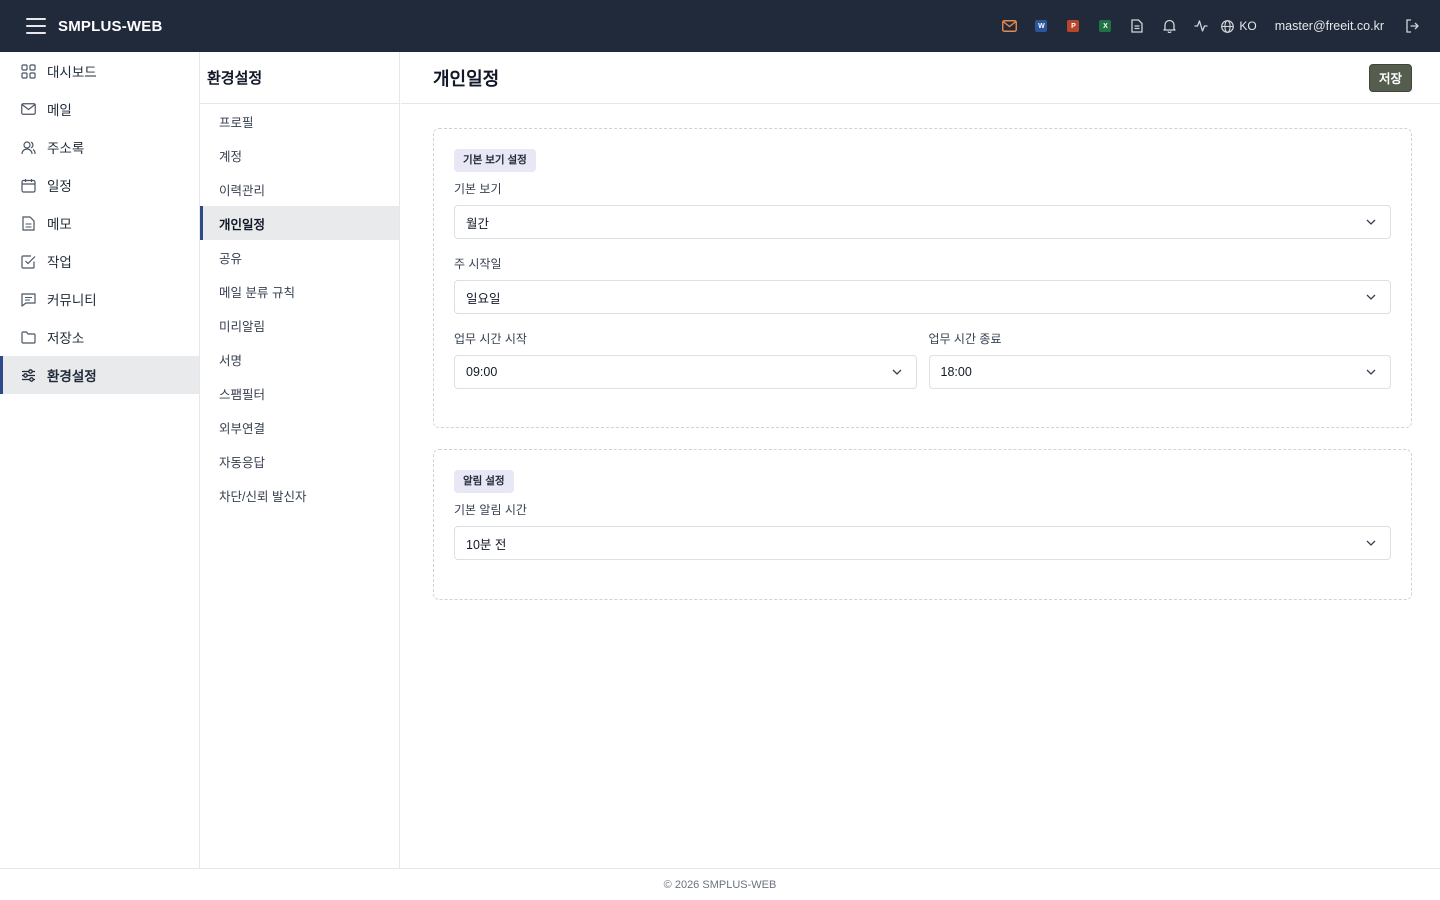 The width and height of the screenshot is (1440, 900). I want to click on sidebar-item-storage: 저장소, so click(99, 337).